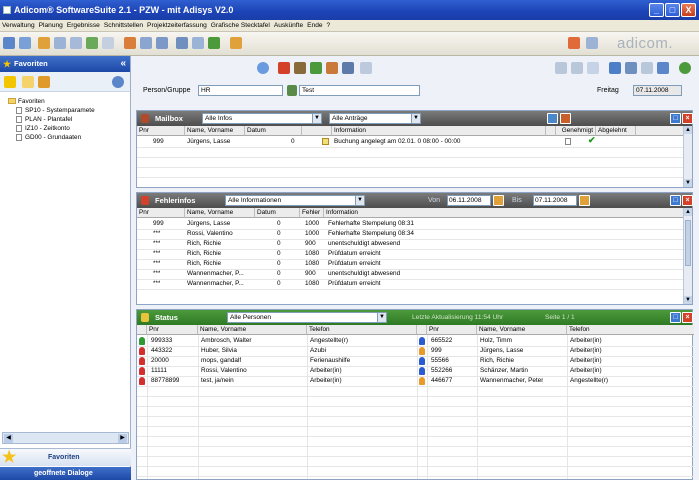 The image size is (699, 480). What do you see at coordinates (8, 438) in the screenshot?
I see `scroll-left-icon: ◀` at bounding box center [8, 438].